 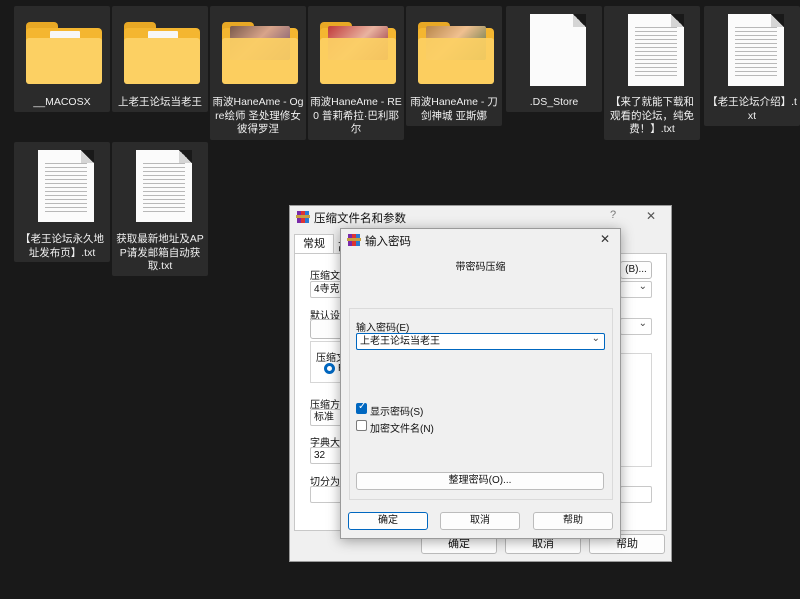 I want to click on folder-item: 雨波HaneAme - 刀剑神城 亚斯娜, so click(x=454, y=66).